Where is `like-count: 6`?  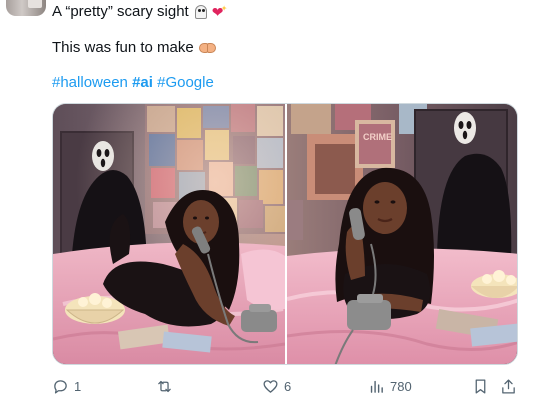
like-count: 6 is located at coordinates (288, 386).